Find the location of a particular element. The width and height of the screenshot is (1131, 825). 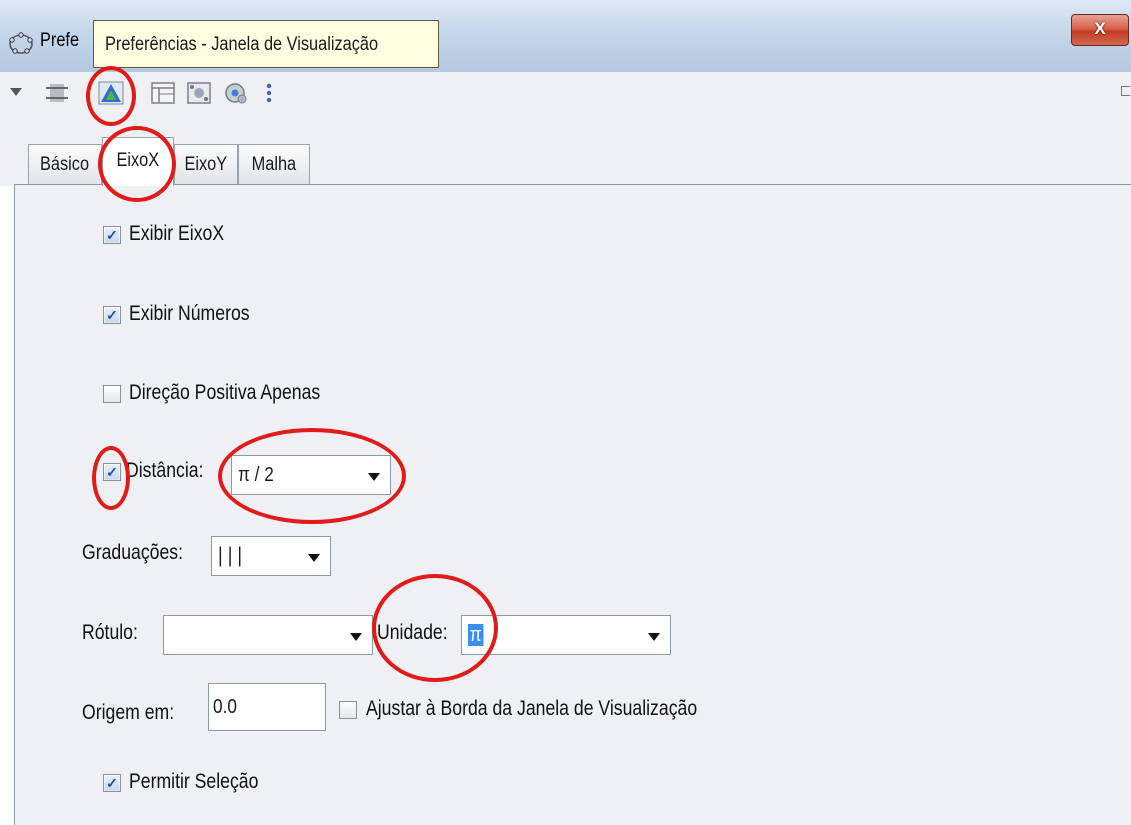

tab-eixoy: EixoY is located at coordinates (206, 164).